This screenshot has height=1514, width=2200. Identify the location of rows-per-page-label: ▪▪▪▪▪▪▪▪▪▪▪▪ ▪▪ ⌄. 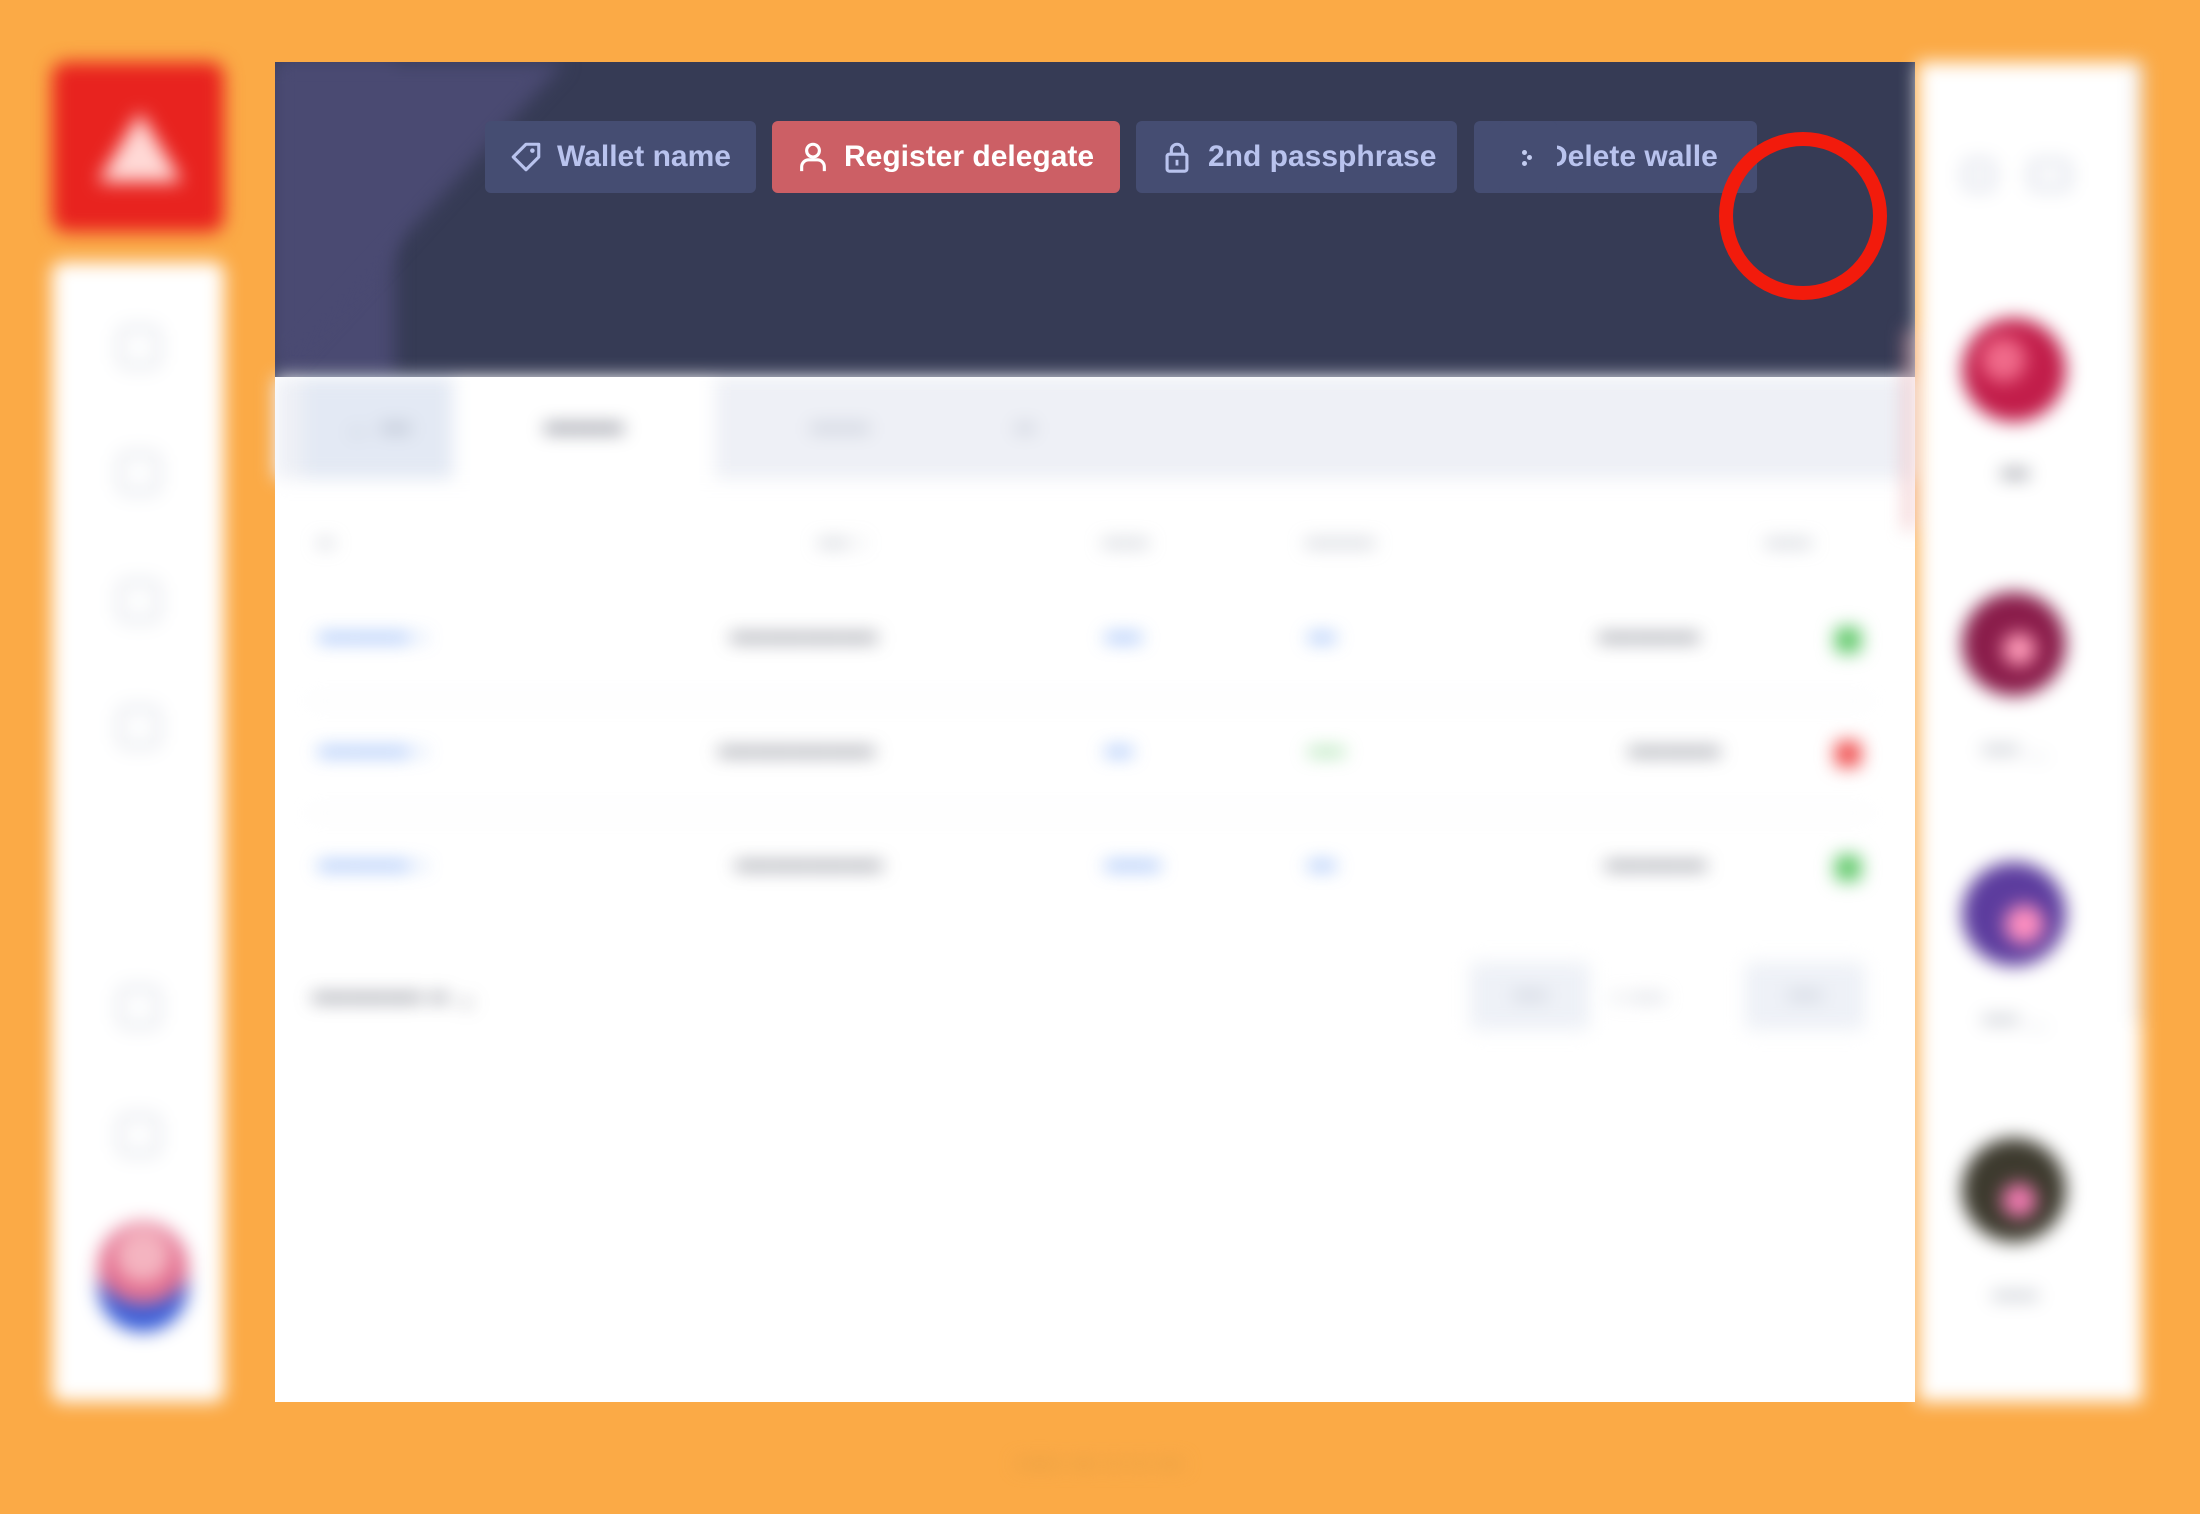
(395, 997).